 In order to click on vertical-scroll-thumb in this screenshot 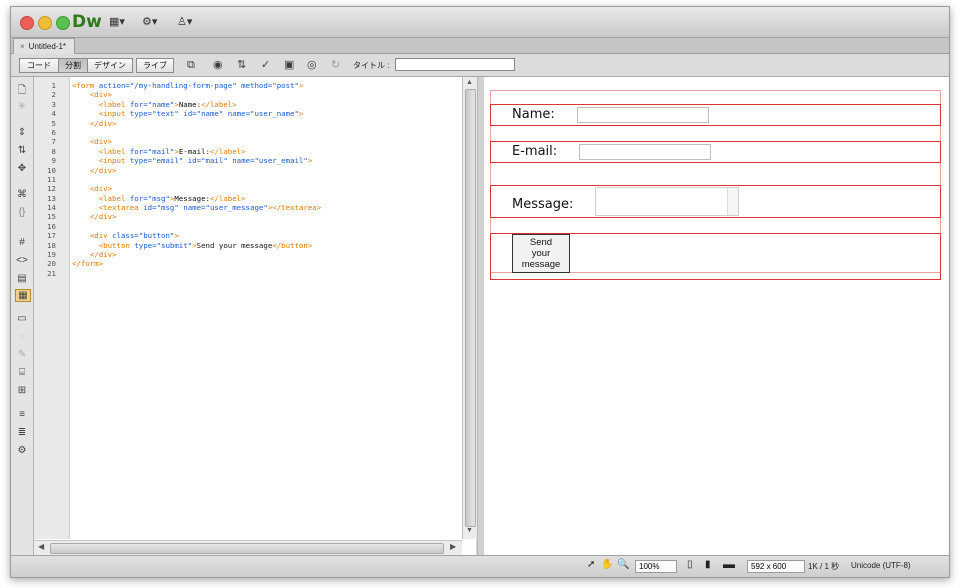, I will do `click(470, 308)`.